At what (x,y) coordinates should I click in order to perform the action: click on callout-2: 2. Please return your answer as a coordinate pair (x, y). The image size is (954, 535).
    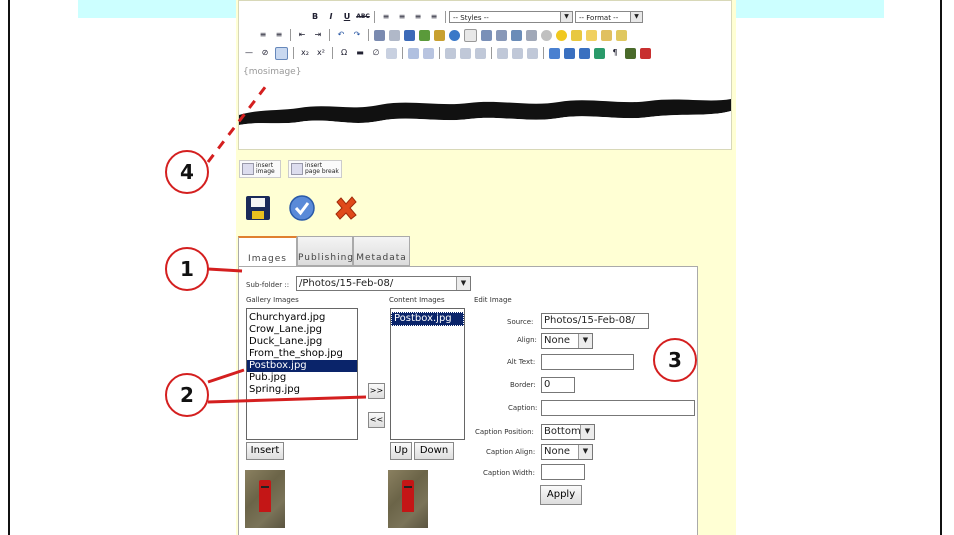
    Looking at the image, I should click on (187, 395).